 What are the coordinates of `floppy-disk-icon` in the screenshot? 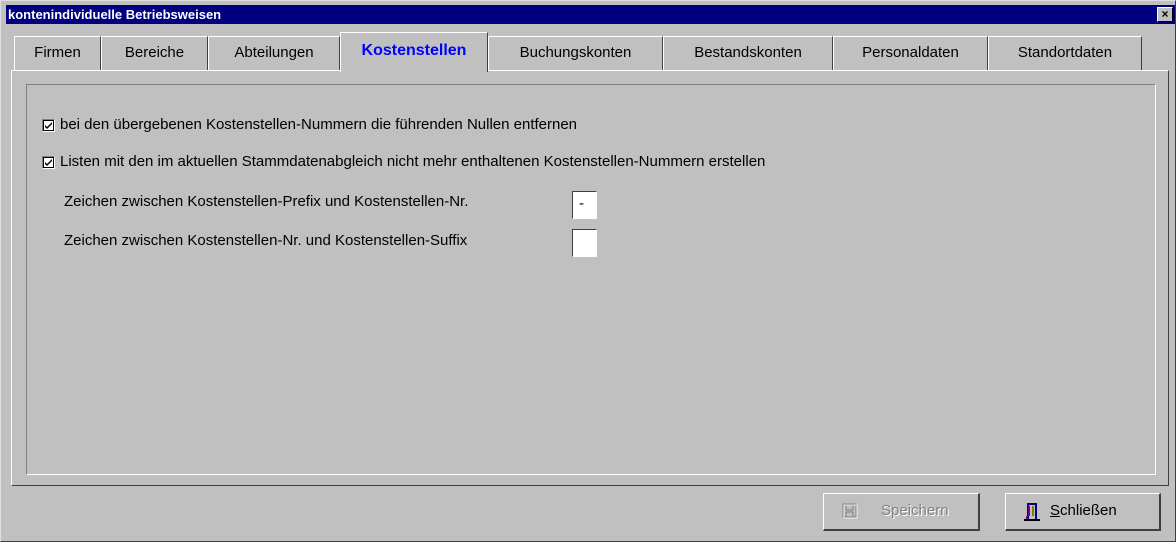 It's located at (850, 511).